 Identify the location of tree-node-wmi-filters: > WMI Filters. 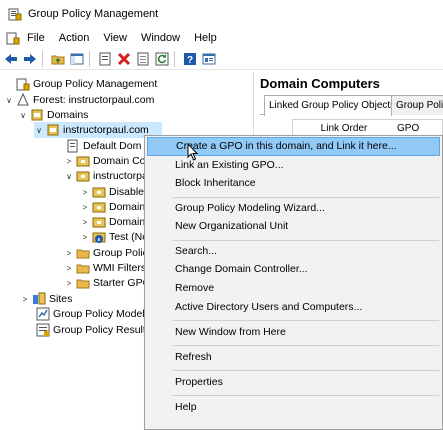
(105, 268).